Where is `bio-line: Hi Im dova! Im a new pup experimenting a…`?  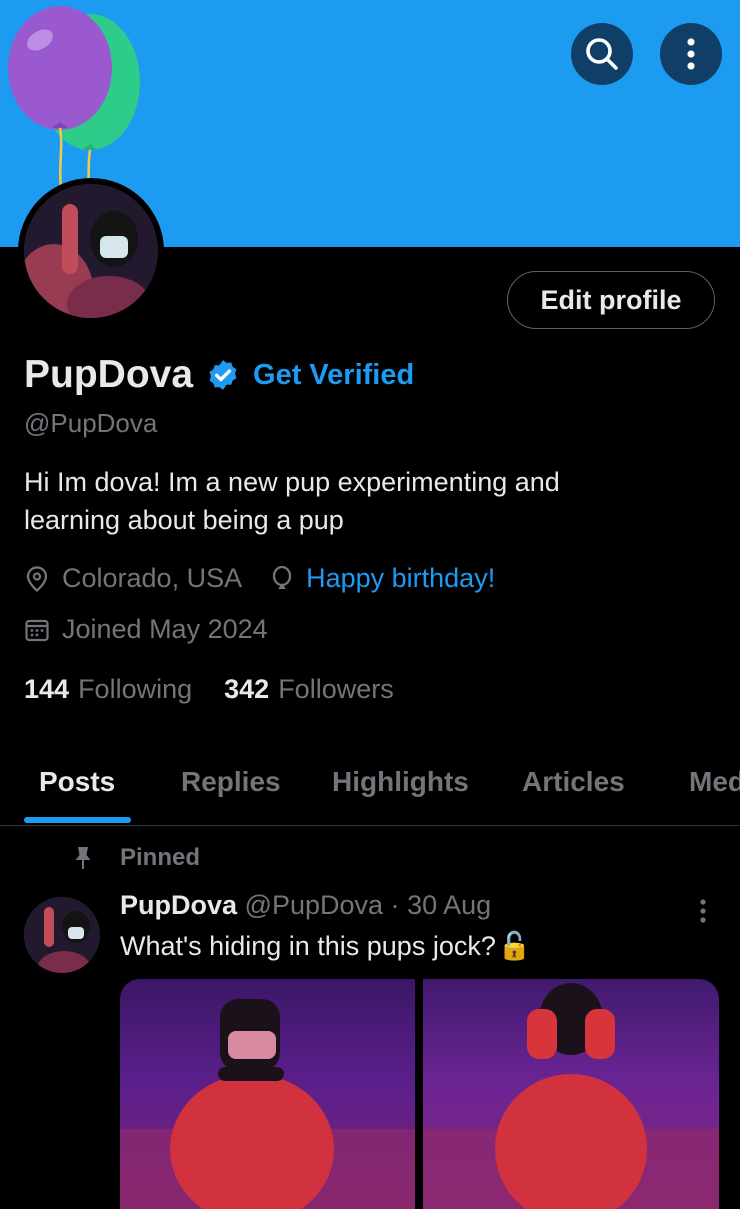
bio-line: Hi Im dova! Im a new pup experimenting a… is located at coordinates (292, 482).